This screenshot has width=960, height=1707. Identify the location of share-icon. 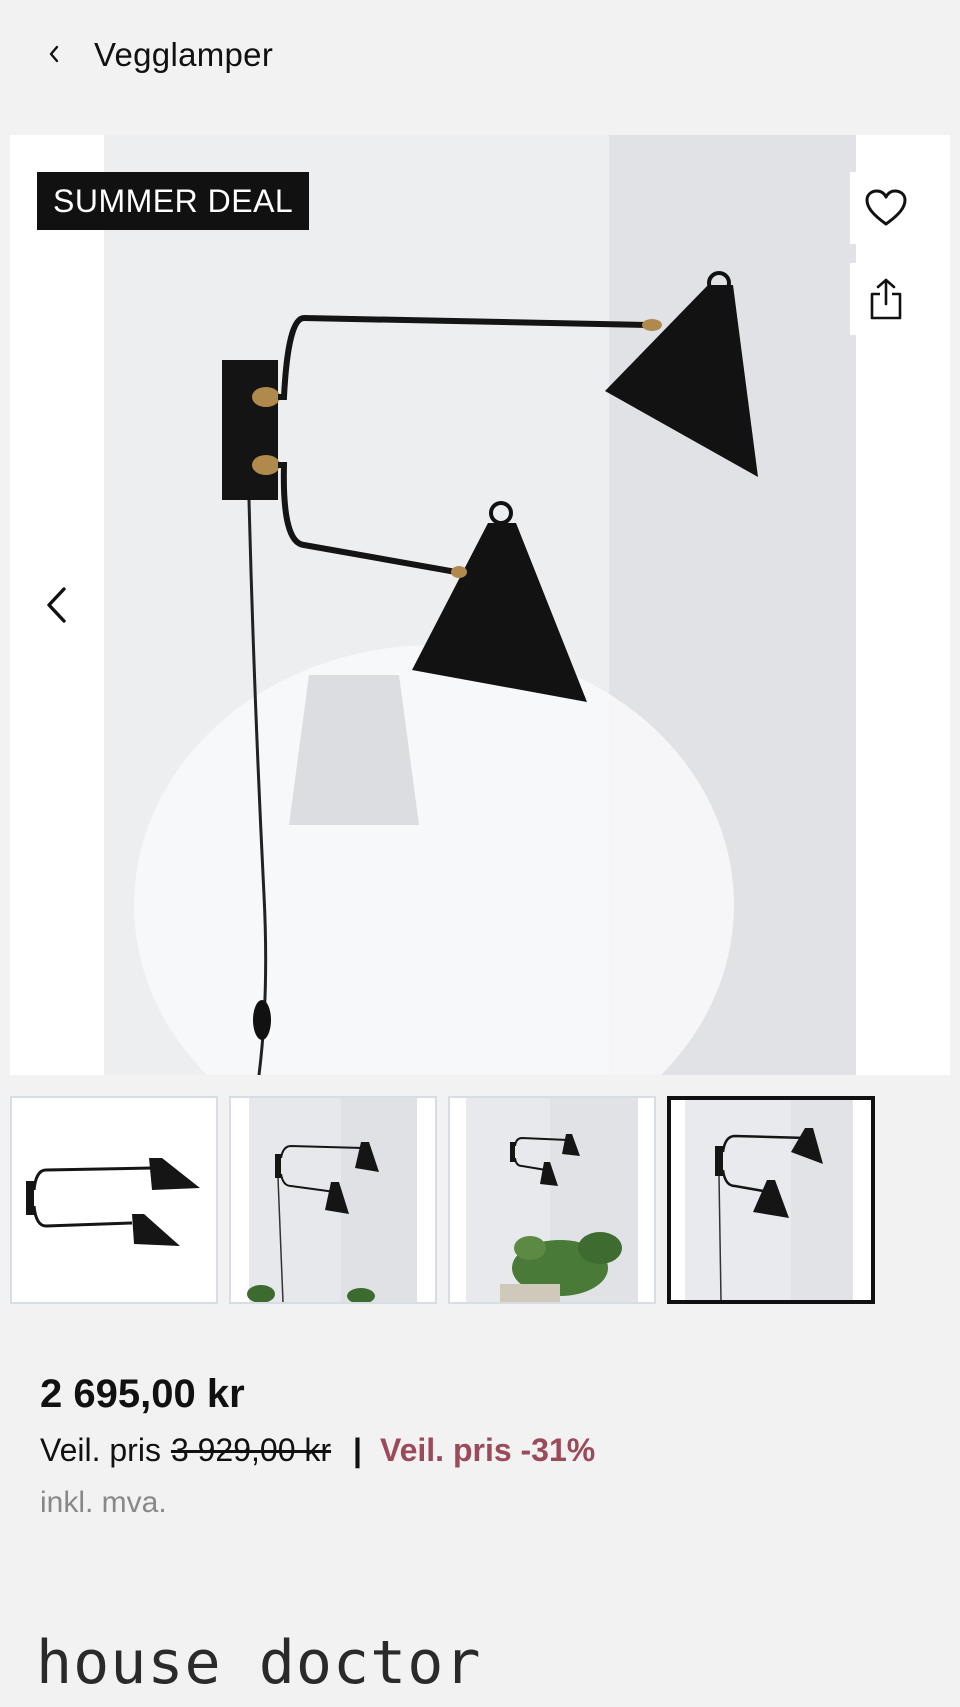
(886, 299).